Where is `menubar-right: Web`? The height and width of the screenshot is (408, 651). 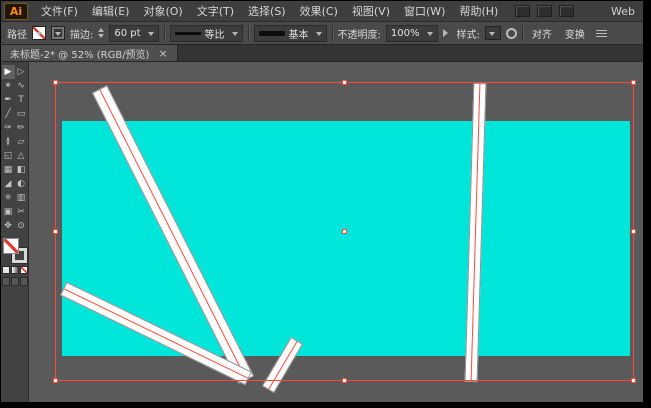 menubar-right: Web is located at coordinates (579, 11).